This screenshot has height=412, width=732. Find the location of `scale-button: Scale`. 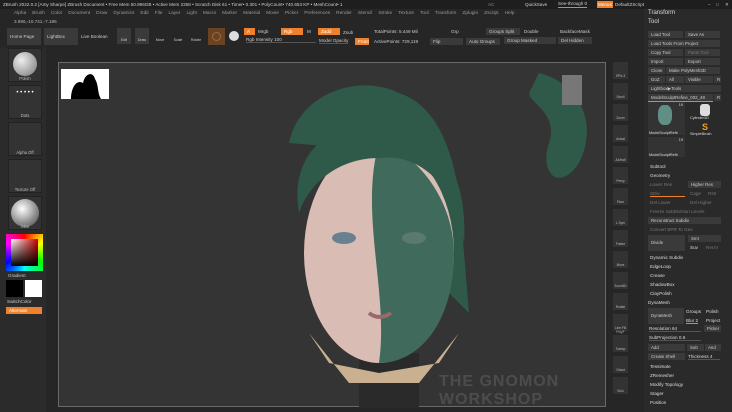

scale-button: Scale is located at coordinates (178, 36).